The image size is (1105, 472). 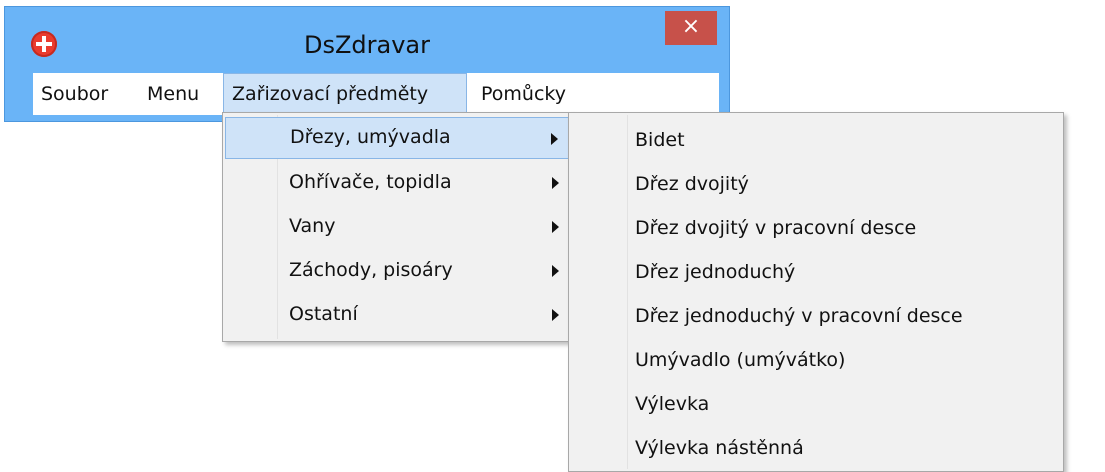 What do you see at coordinates (660, 140) in the screenshot?
I see `submenu-item-label: Bidet` at bounding box center [660, 140].